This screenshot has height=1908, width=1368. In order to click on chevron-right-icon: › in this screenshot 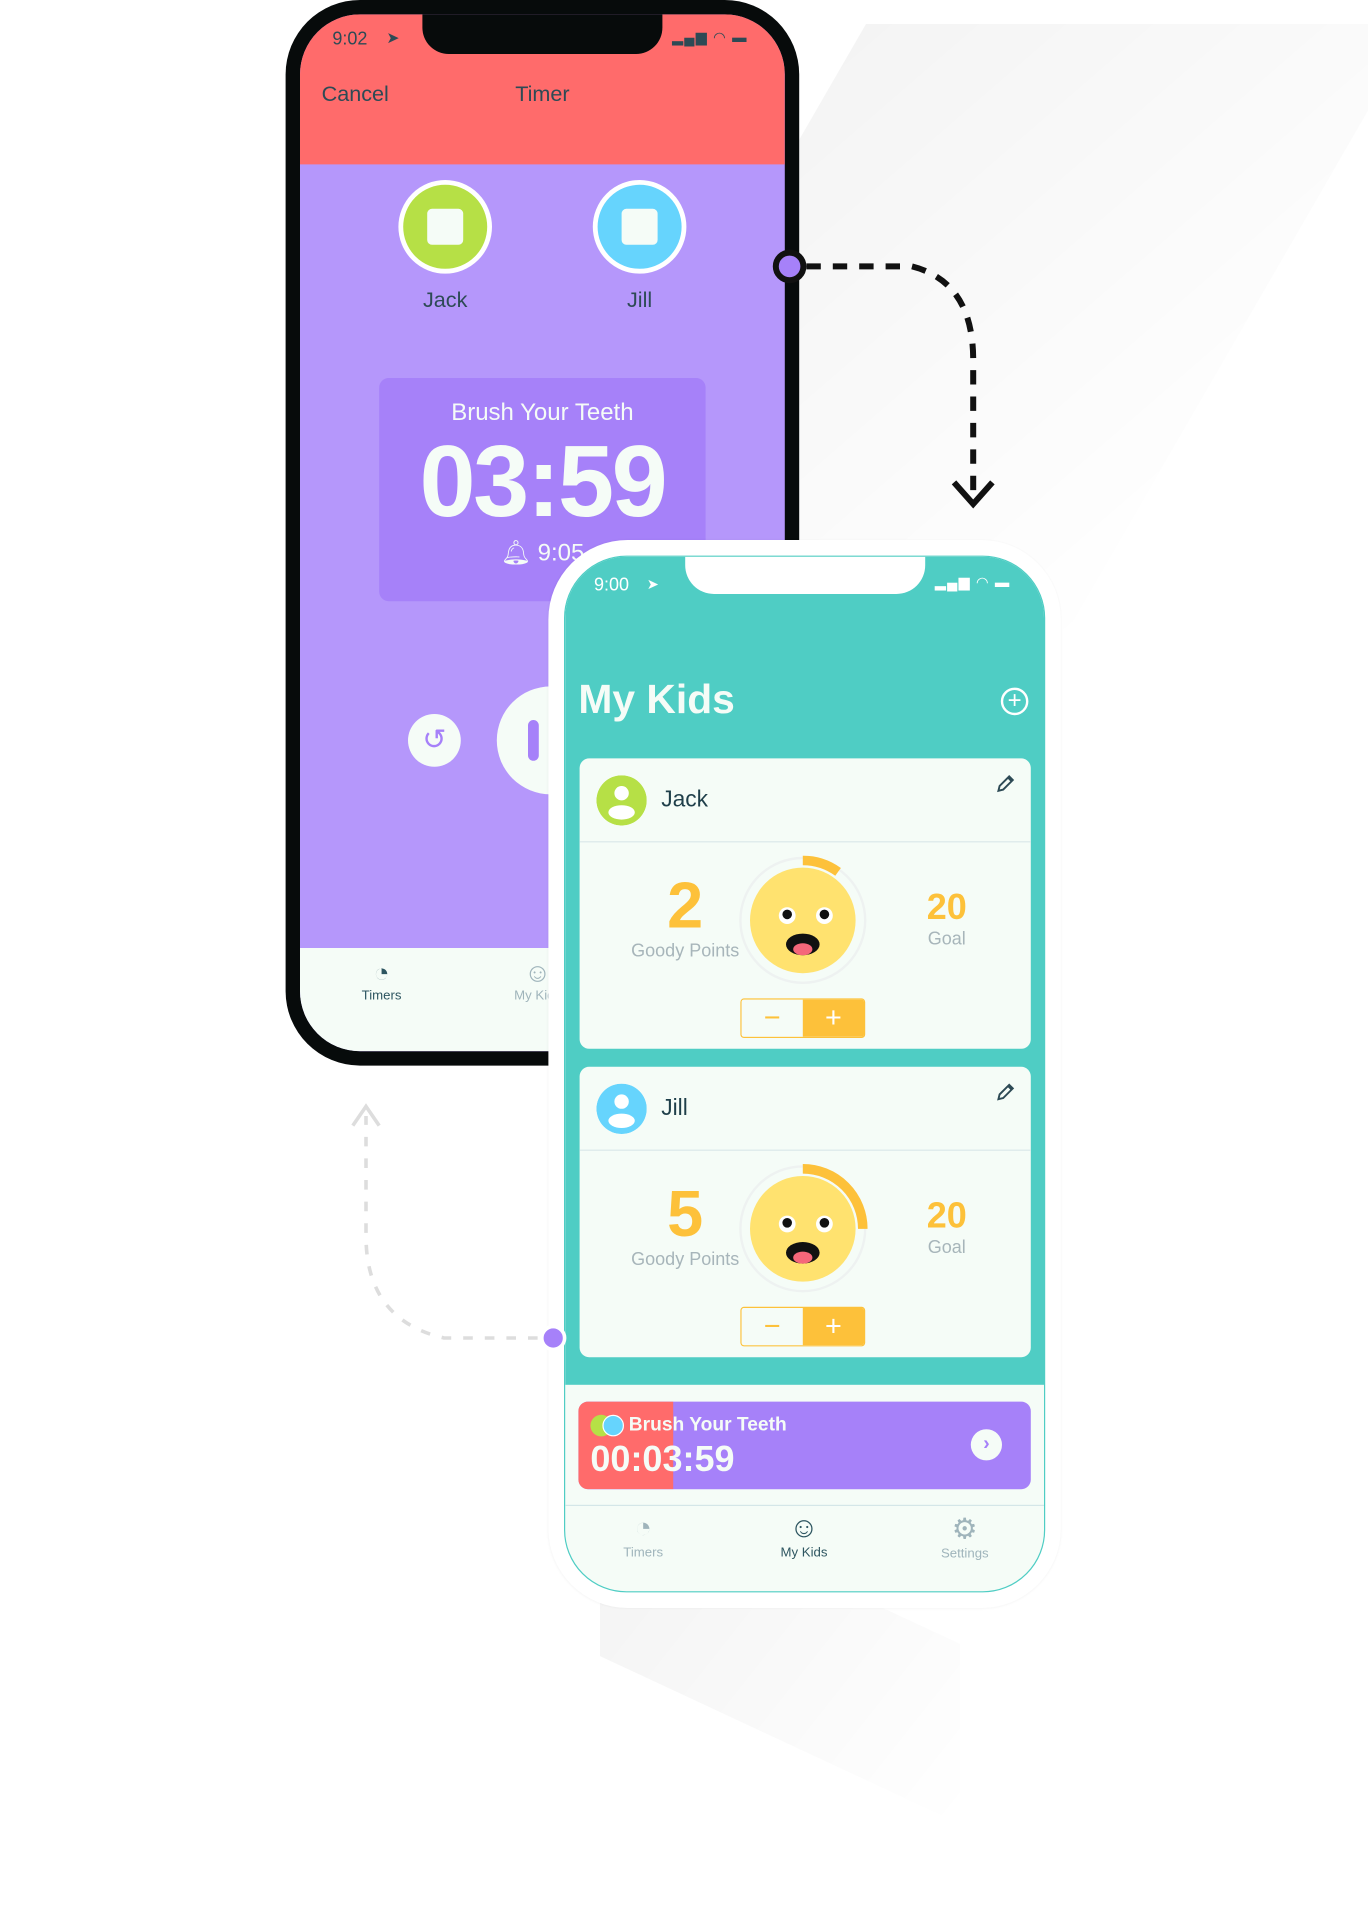, I will do `click(986, 1445)`.